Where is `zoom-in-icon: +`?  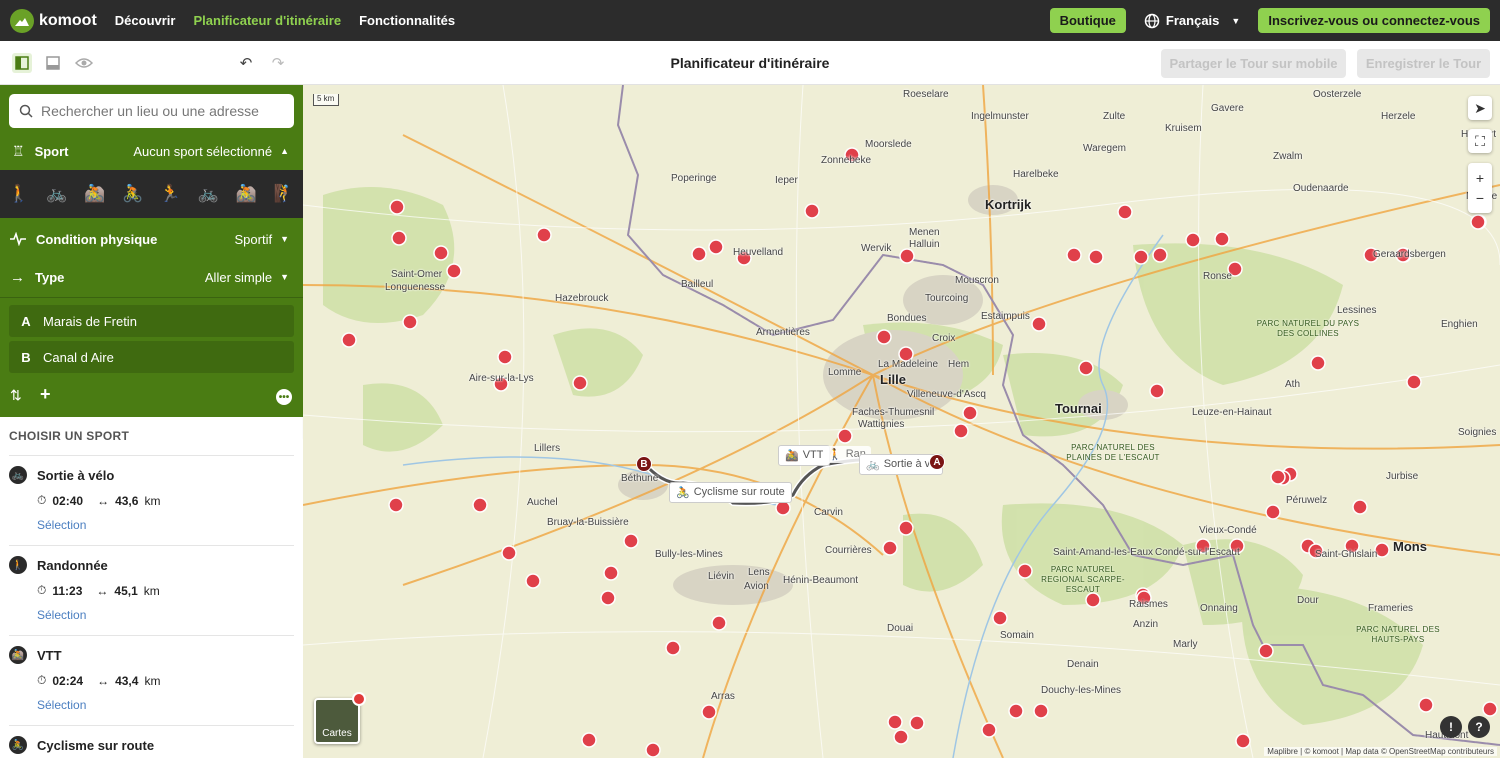
zoom-in-icon: + is located at coordinates (1480, 178).